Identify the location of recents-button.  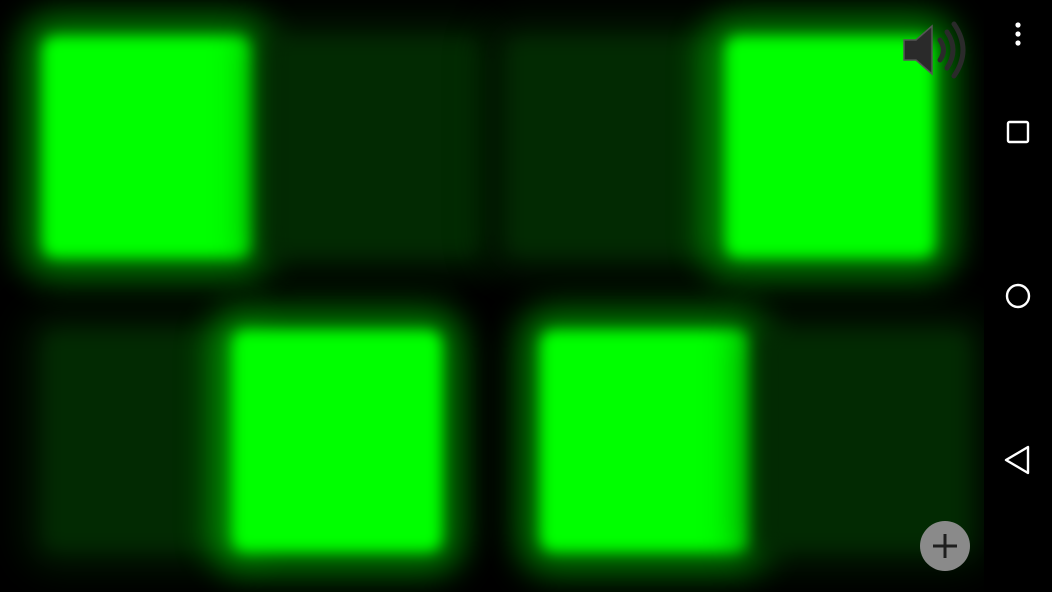
(1018, 132).